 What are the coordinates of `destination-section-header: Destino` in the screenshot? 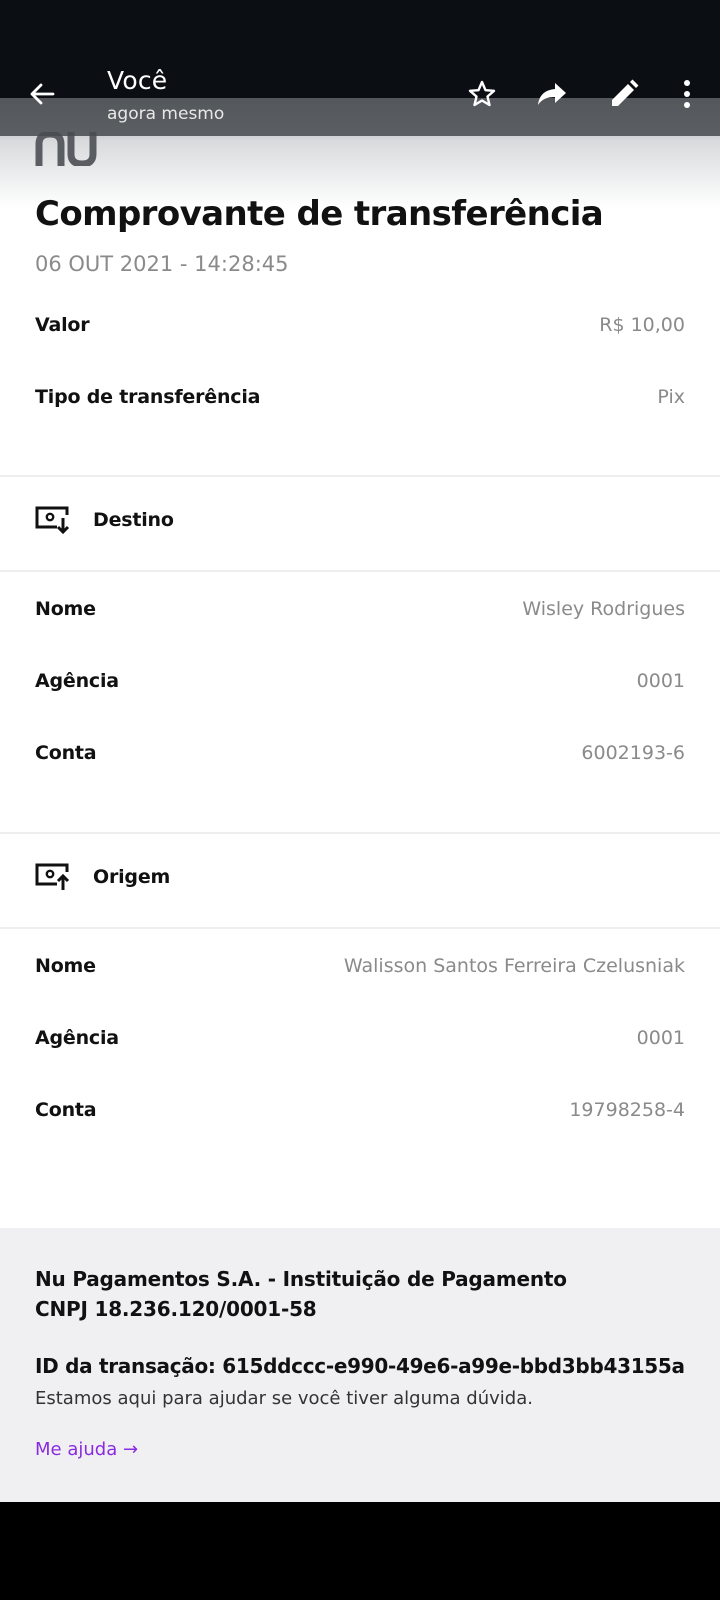 It's located at (104, 520).